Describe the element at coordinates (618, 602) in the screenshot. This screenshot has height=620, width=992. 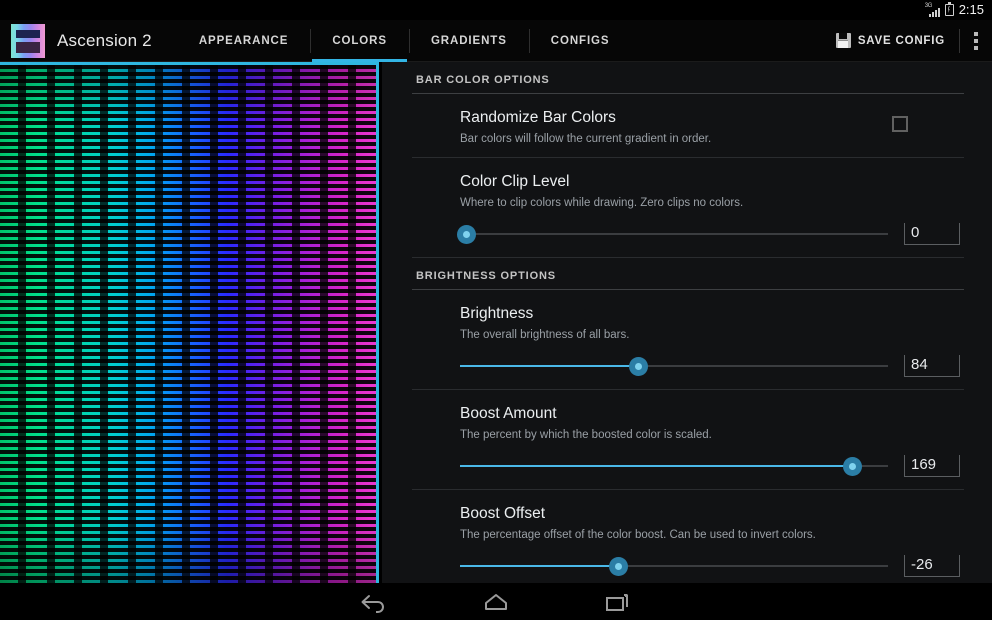
I see `recents-nav-icon` at that location.